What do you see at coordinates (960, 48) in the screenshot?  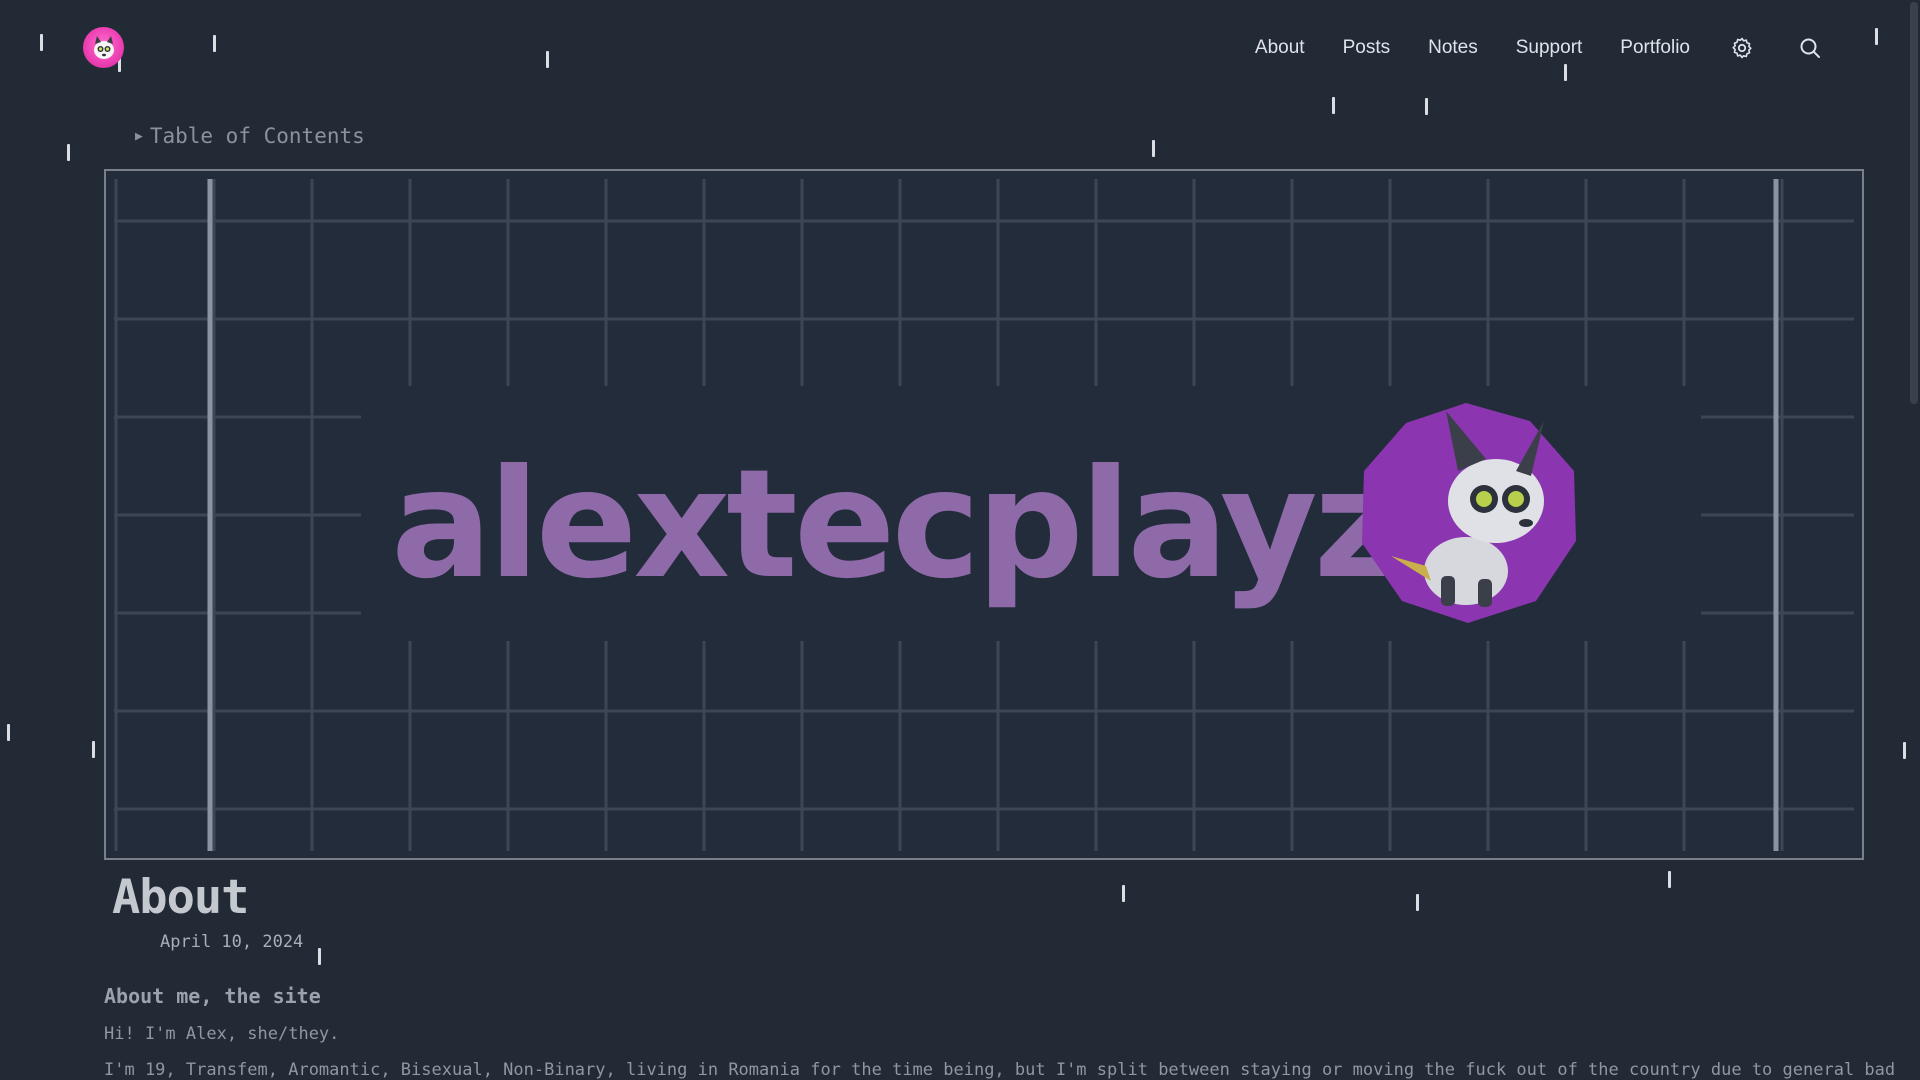 I see `site-header: About Posts Notes Support Portfolio` at bounding box center [960, 48].